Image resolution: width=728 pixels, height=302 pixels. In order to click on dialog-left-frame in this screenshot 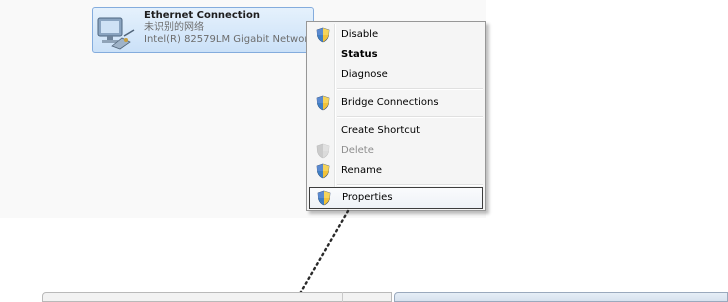, I will do `click(217, 297)`.